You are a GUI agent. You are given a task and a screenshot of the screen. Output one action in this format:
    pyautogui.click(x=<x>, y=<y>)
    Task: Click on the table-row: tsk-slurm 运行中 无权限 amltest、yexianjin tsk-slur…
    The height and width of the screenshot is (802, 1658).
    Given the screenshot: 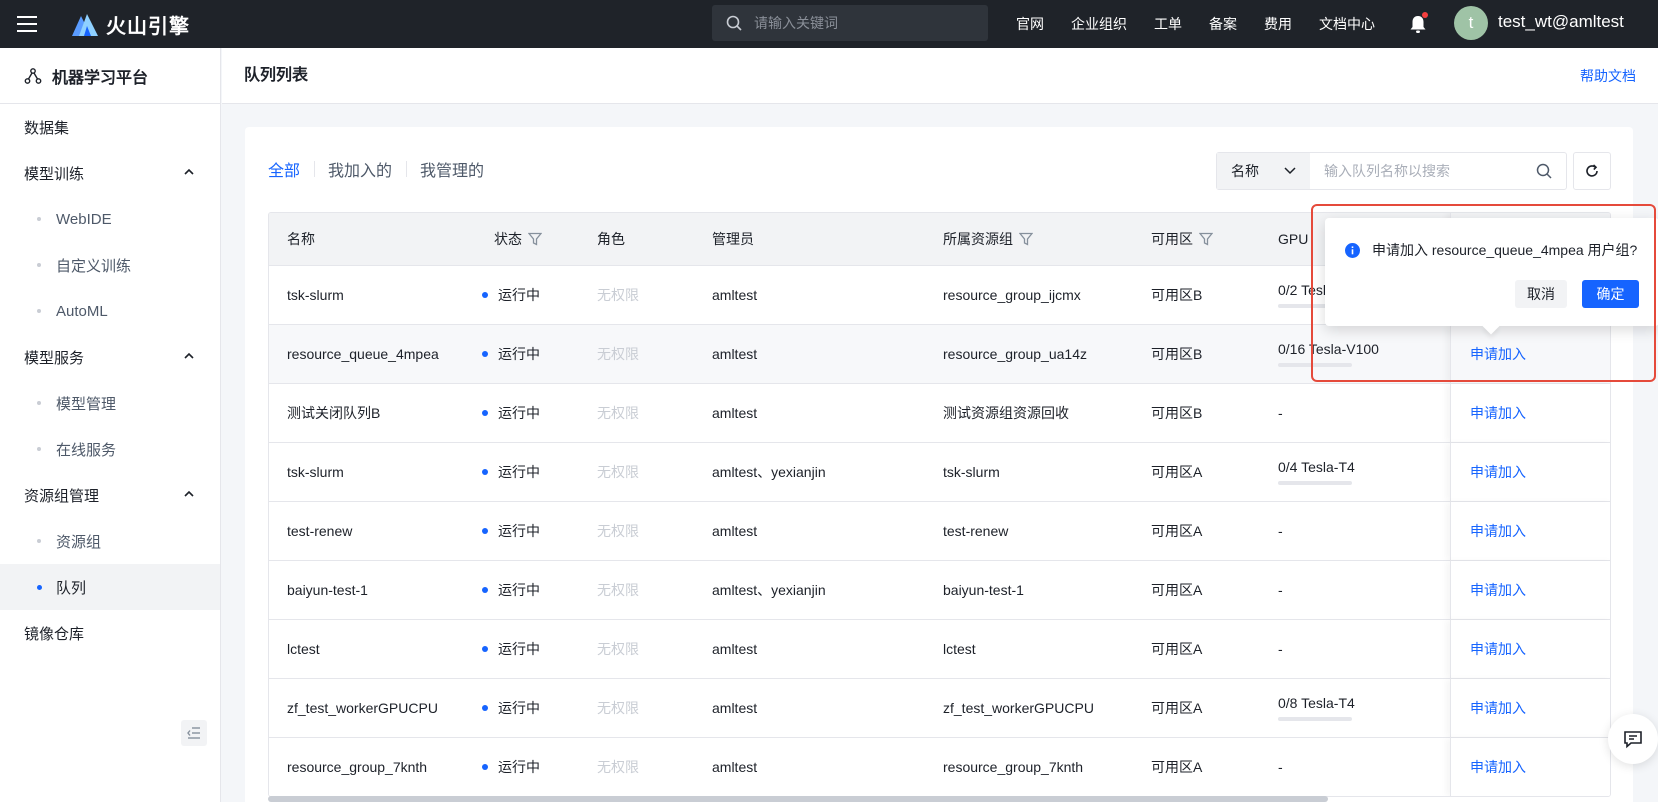 What is the action you would take?
    pyautogui.click(x=939, y=471)
    